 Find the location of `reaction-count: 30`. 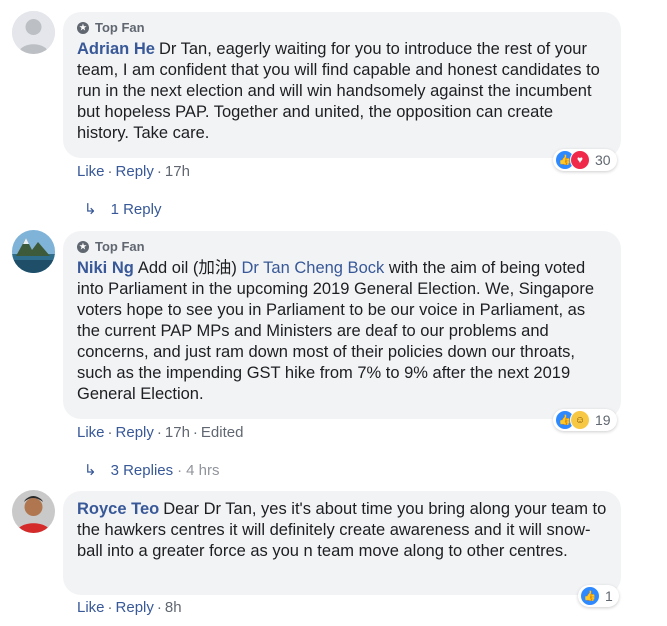

reaction-count: 30 is located at coordinates (603, 160).